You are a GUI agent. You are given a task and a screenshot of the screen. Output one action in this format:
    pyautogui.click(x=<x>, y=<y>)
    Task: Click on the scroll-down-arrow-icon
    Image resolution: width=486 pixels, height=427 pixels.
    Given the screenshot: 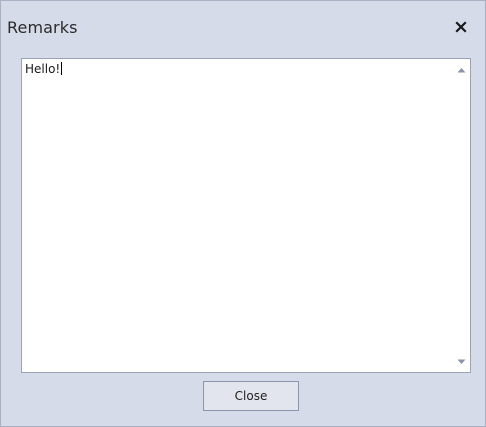 What is the action you would take?
    pyautogui.click(x=461, y=361)
    